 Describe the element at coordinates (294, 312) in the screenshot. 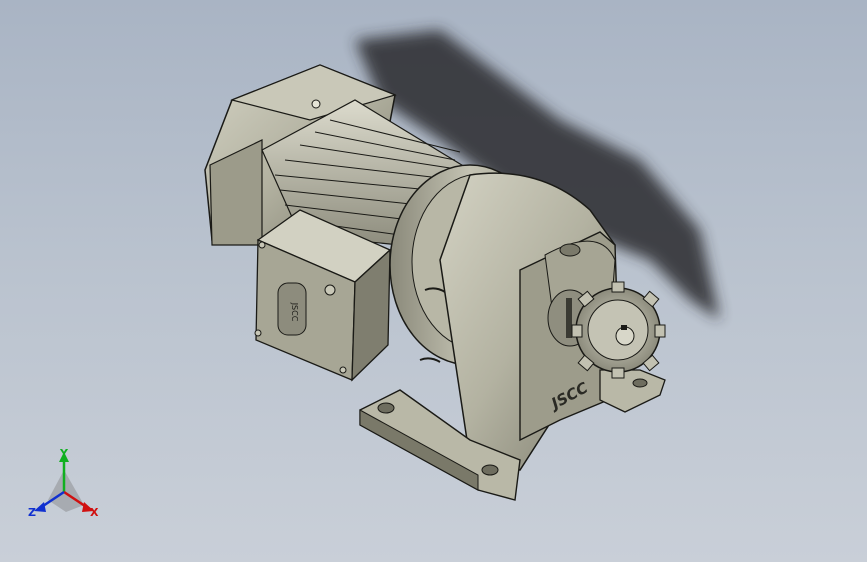

I see `terminal-box-label: JSCC` at that location.